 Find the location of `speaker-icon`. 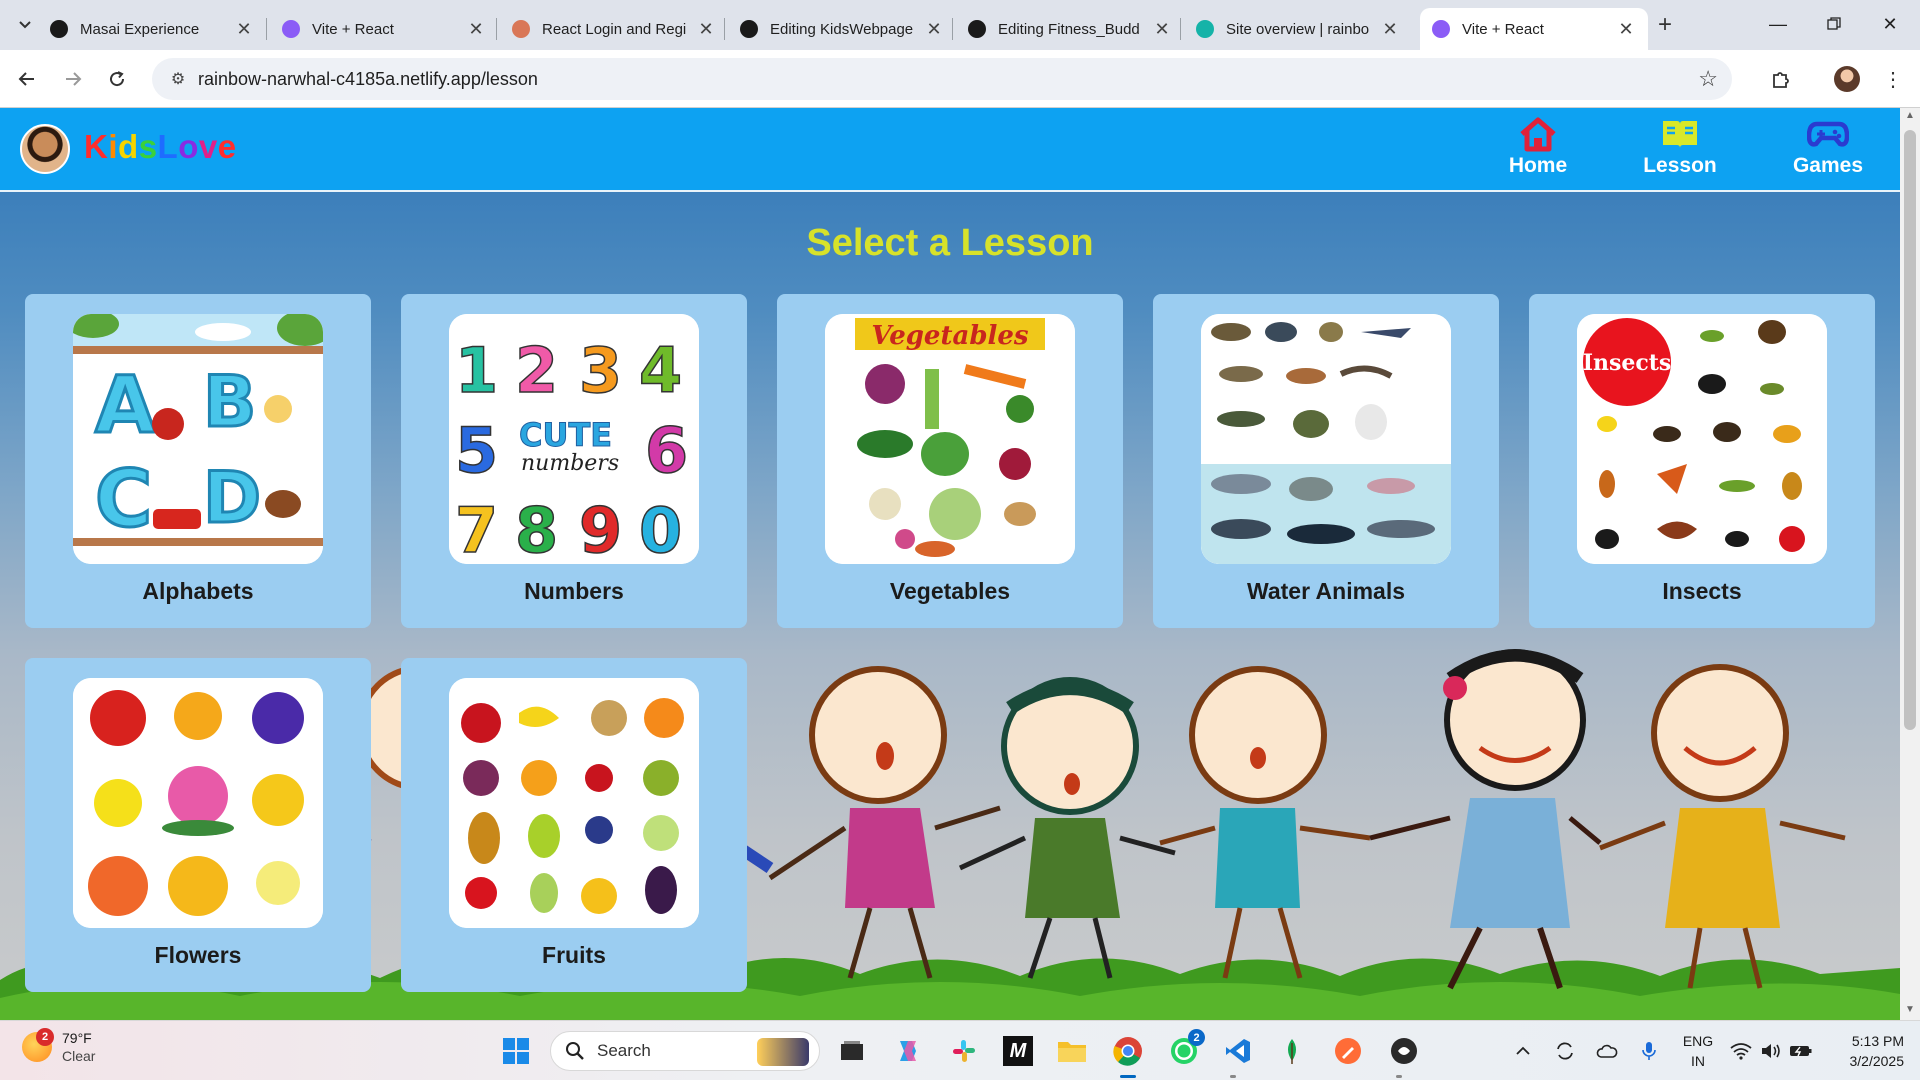

speaker-icon is located at coordinates (1771, 1051).